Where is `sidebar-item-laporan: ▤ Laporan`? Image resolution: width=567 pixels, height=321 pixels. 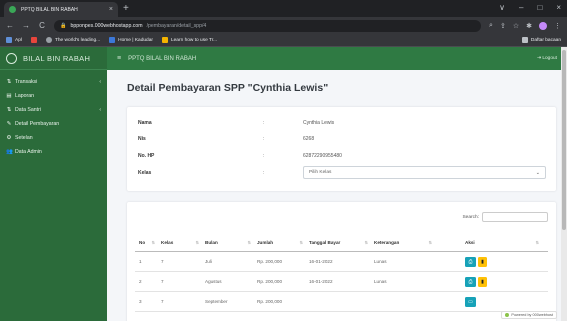 sidebar-item-laporan: ▤ Laporan is located at coordinates (53, 96).